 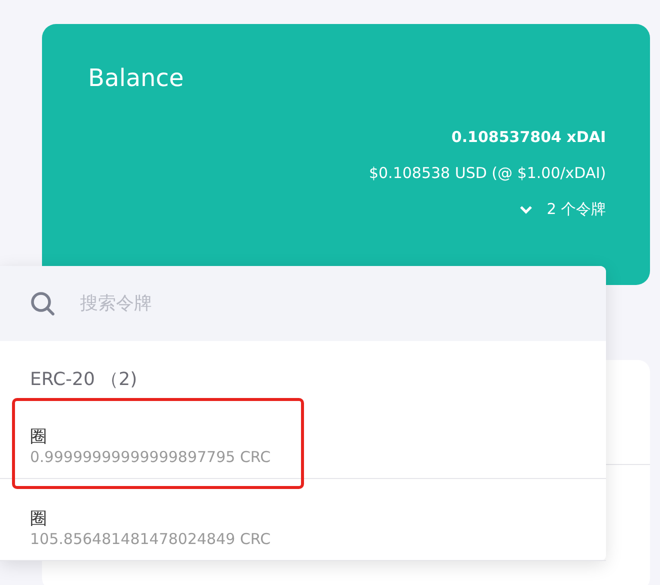 What do you see at coordinates (303, 520) in the screenshot?
I see `token-item: 圈 105.856481481478024849 CRC` at bounding box center [303, 520].